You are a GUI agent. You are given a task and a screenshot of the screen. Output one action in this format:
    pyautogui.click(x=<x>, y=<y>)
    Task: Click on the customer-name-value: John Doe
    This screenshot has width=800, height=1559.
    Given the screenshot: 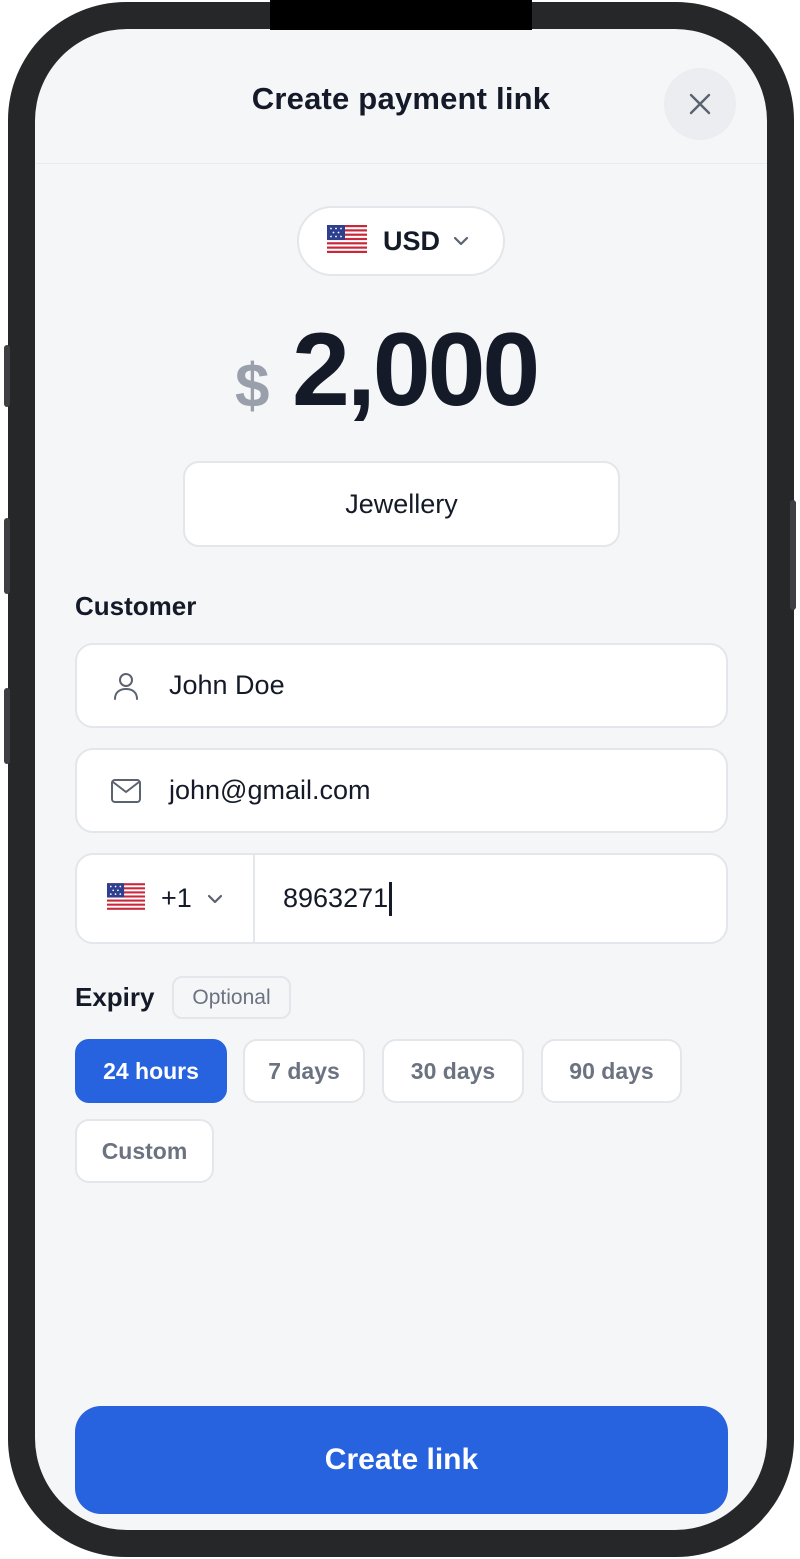 What is the action you would take?
    pyautogui.click(x=227, y=685)
    